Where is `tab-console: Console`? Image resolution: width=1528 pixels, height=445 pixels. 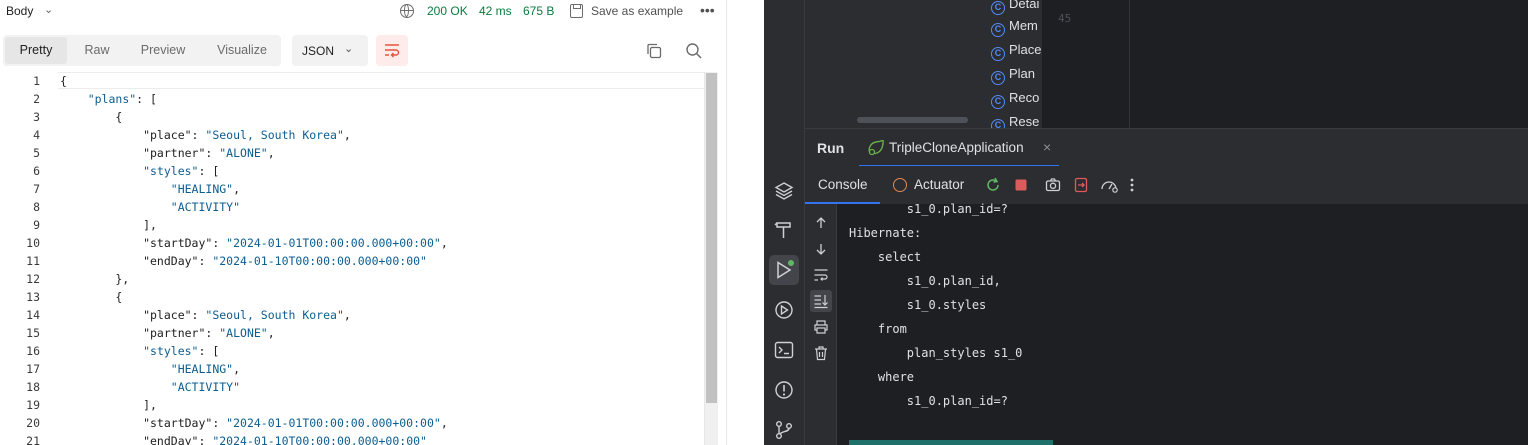 tab-console: Console is located at coordinates (842, 185).